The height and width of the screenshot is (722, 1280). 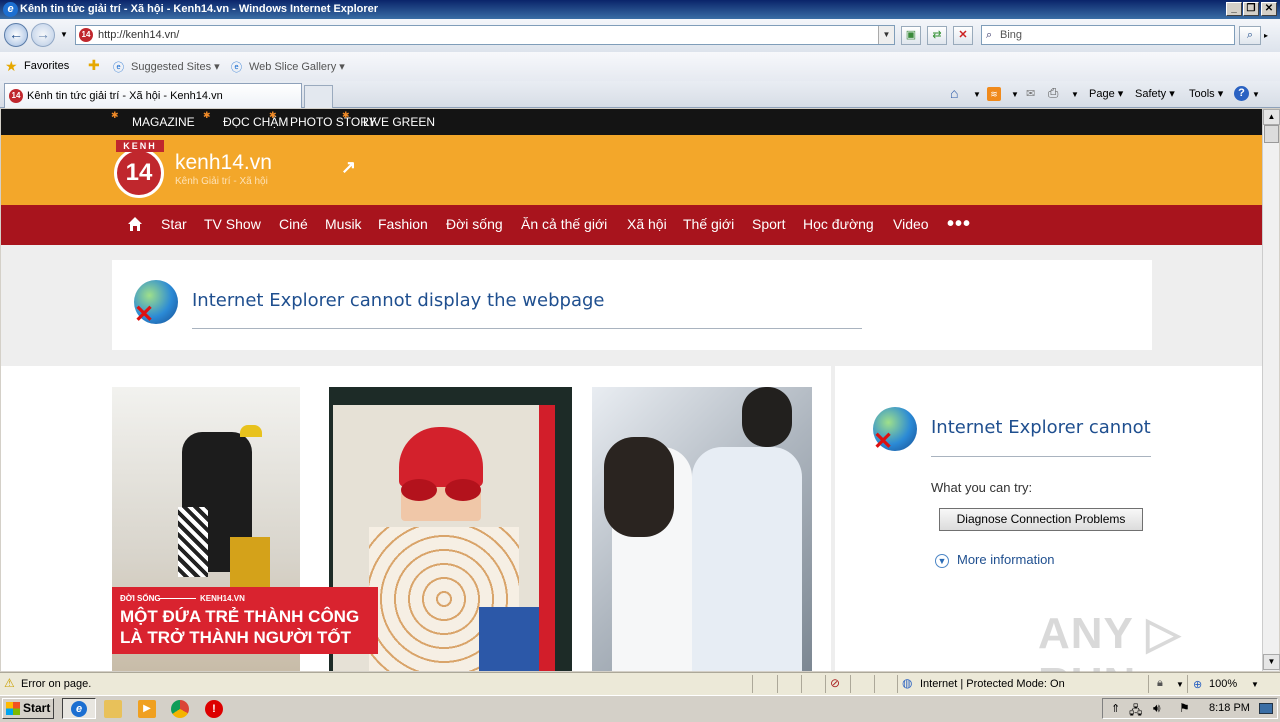 I want to click on search-placeholder: Bing, so click(x=1011, y=35).